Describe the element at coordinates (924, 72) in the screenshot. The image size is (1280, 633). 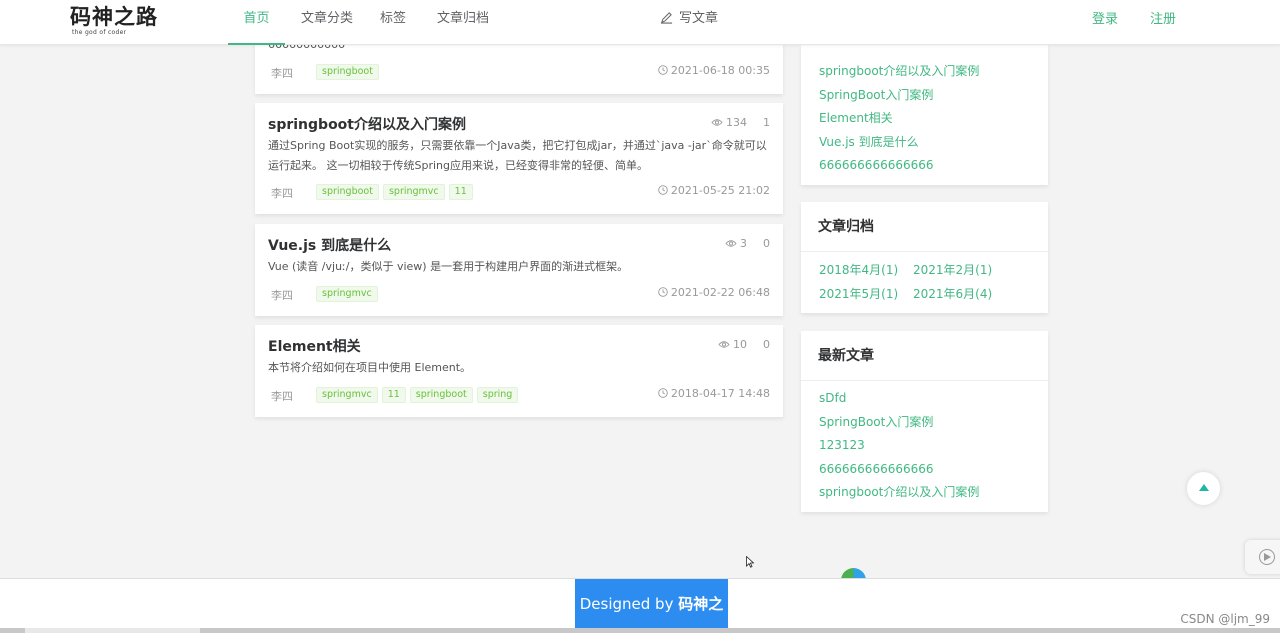
I see `hot-article-link: springboot介绍以及入门案例` at that location.